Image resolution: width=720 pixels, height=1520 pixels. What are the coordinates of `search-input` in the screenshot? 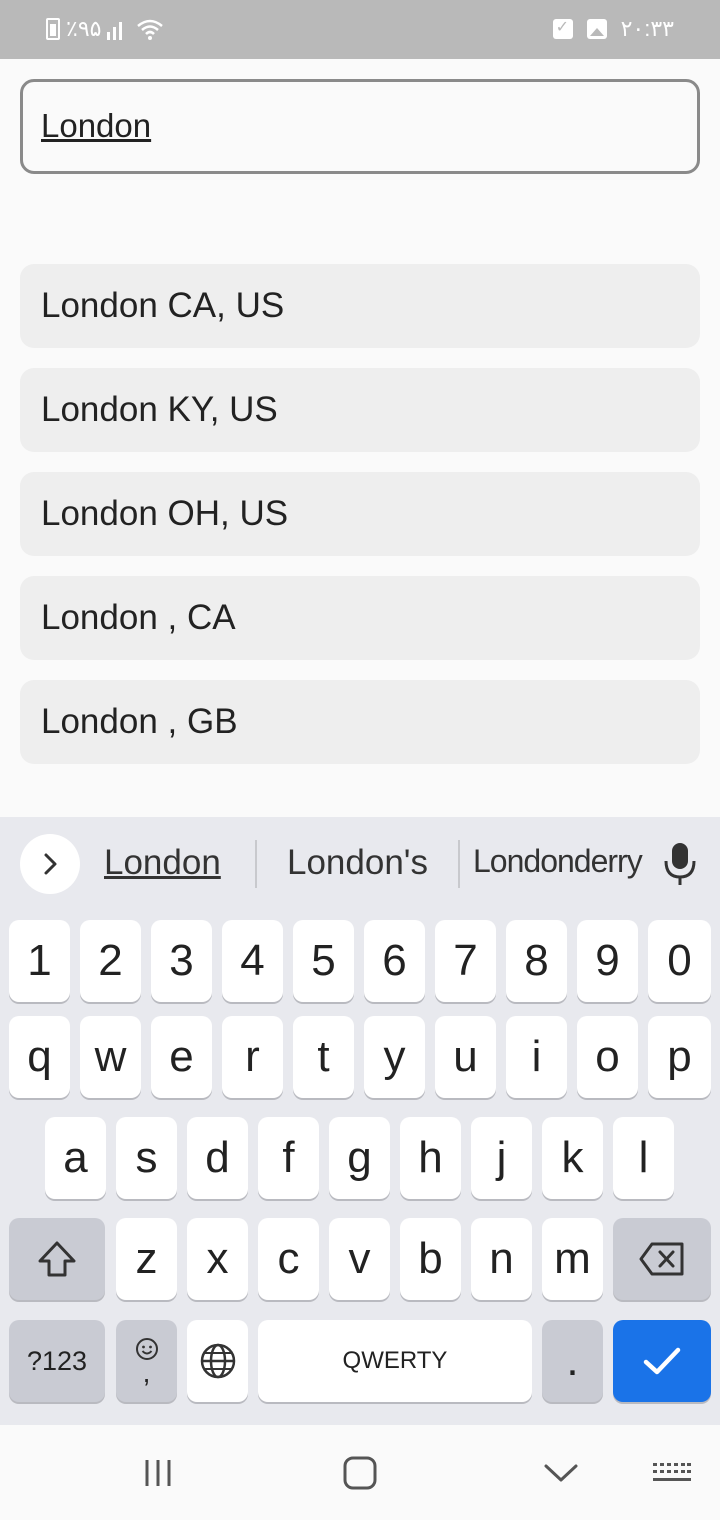 It's located at (351, 126).